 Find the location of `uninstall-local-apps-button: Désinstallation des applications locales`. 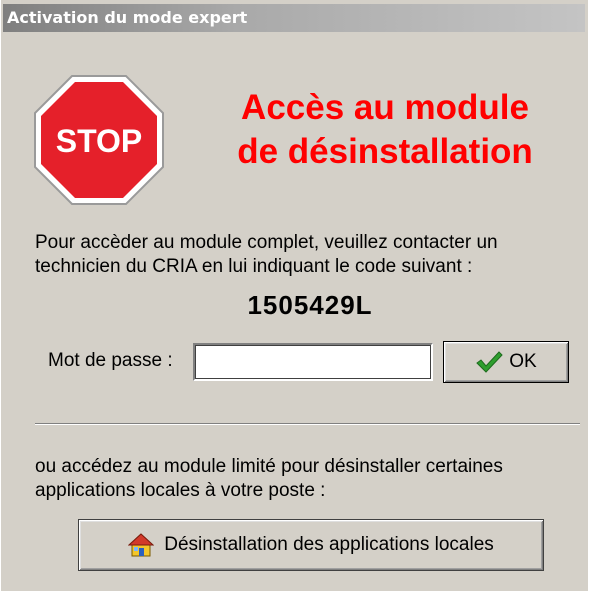

uninstall-local-apps-button: Désinstallation des applications locales is located at coordinates (311, 545).